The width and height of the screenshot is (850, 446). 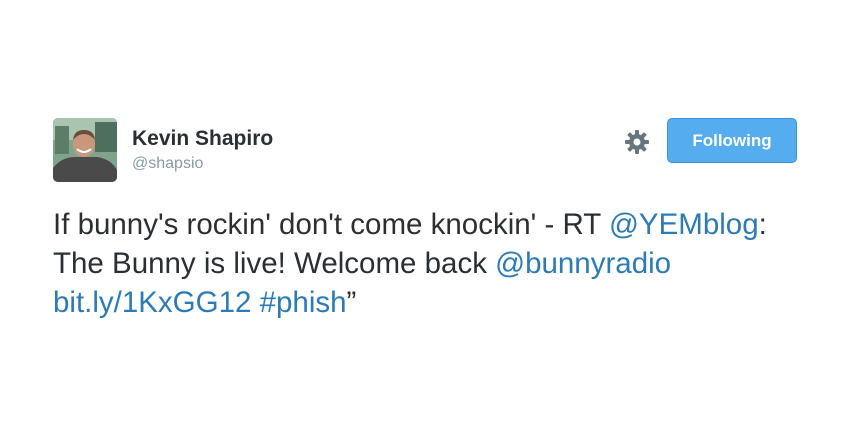 I want to click on avatar-photo-icon, so click(x=85, y=150).